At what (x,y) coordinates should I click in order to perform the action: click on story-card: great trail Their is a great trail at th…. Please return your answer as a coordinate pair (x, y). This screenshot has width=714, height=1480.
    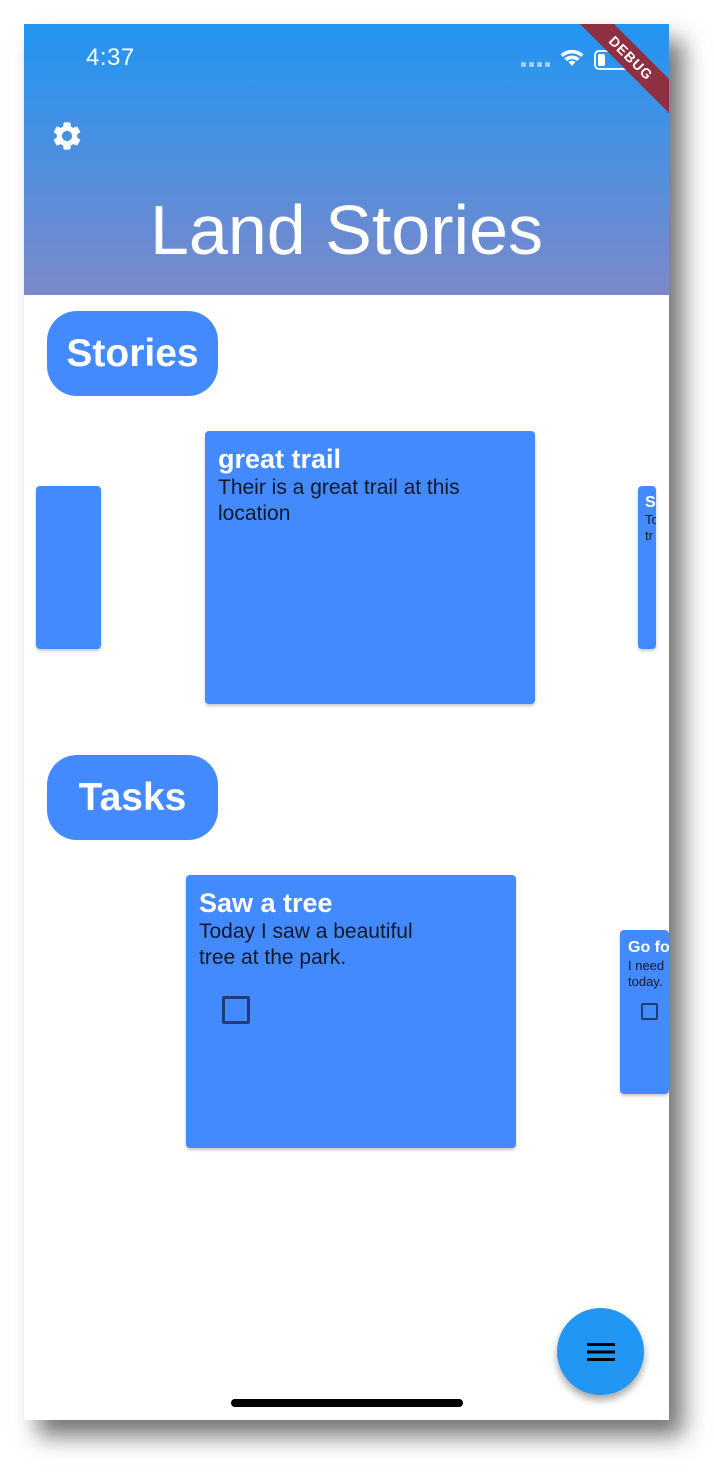
    Looking at the image, I should click on (370, 567).